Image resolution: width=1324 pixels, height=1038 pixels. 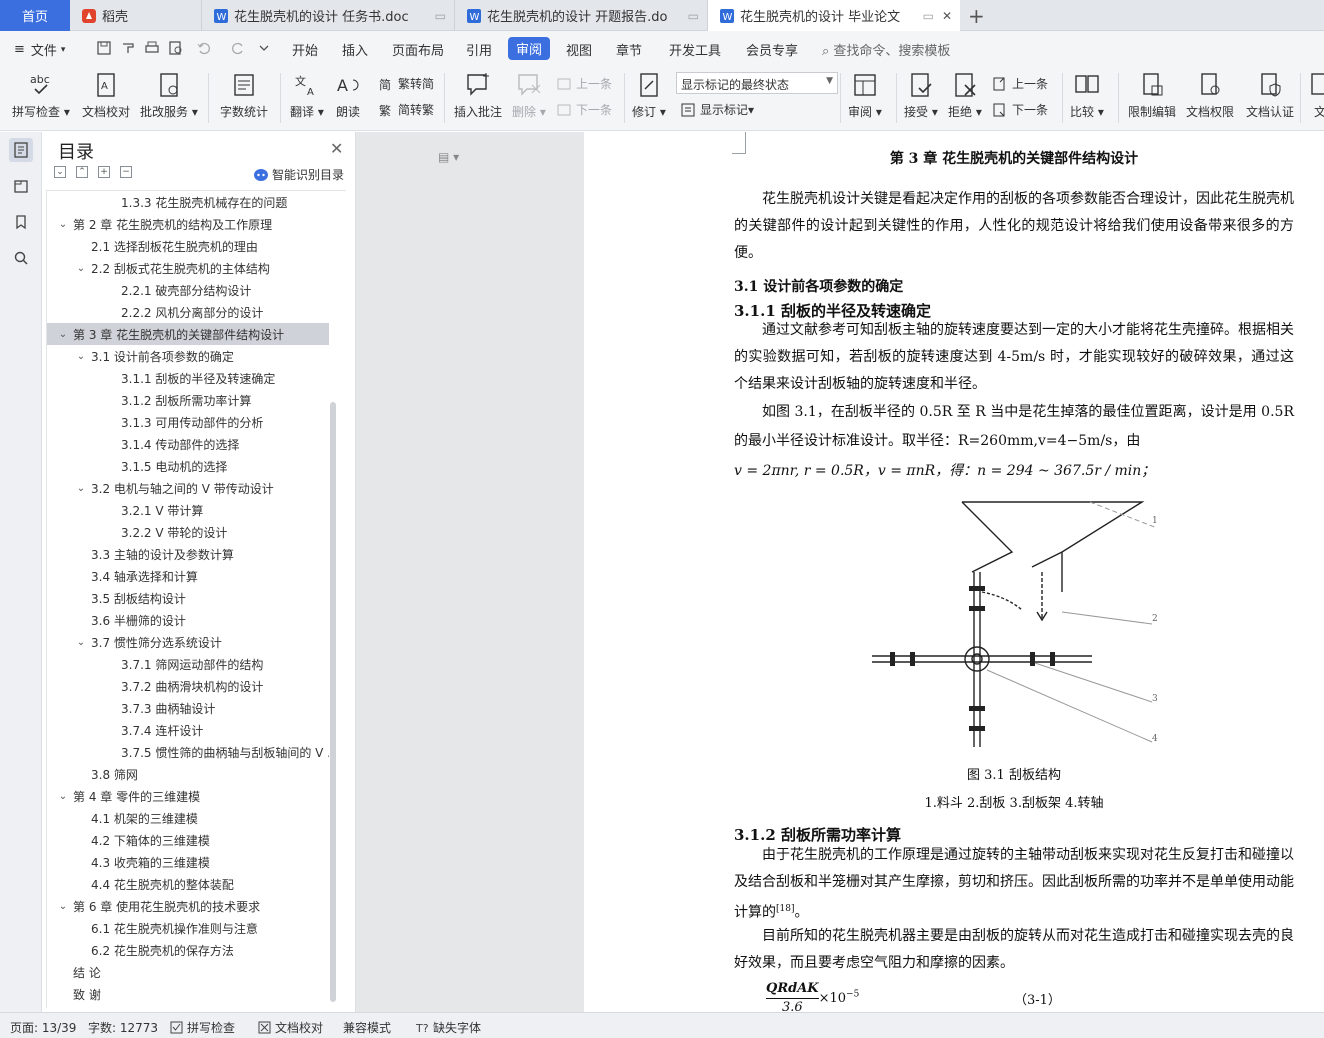 I want to click on toc-item: 致 谢, so click(x=188, y=994).